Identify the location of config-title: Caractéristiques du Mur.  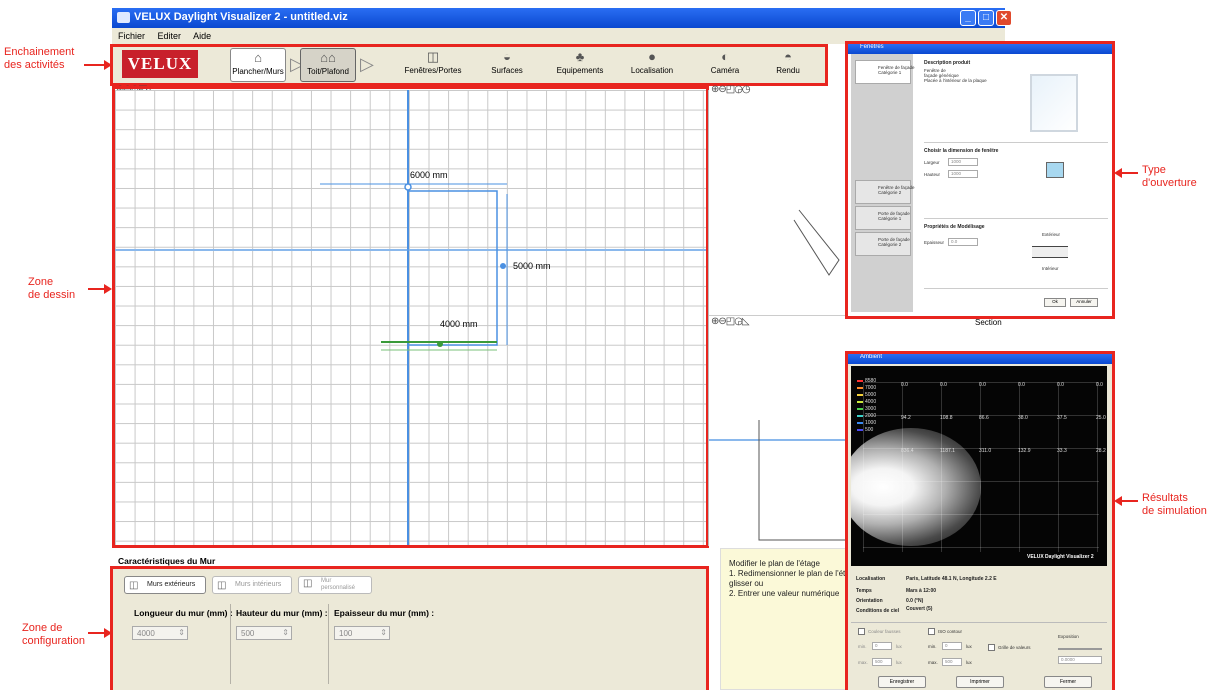
(167, 561).